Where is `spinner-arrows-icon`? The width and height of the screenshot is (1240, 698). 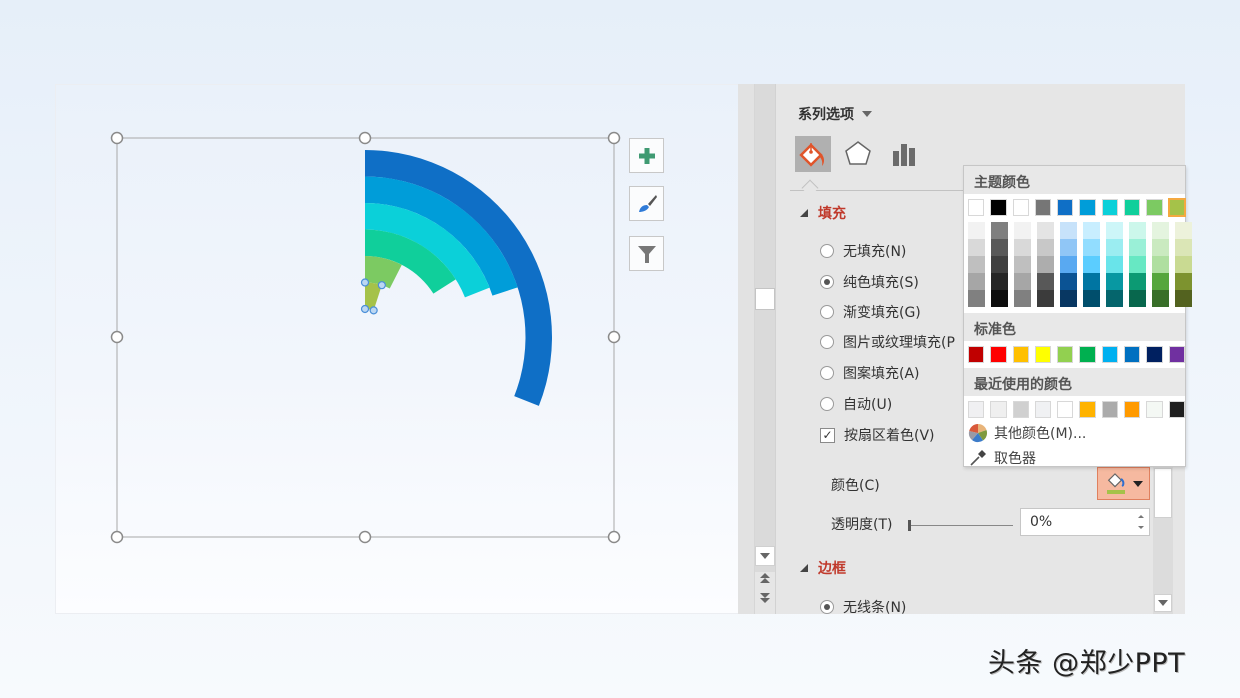 spinner-arrows-icon is located at coordinates (1141, 522).